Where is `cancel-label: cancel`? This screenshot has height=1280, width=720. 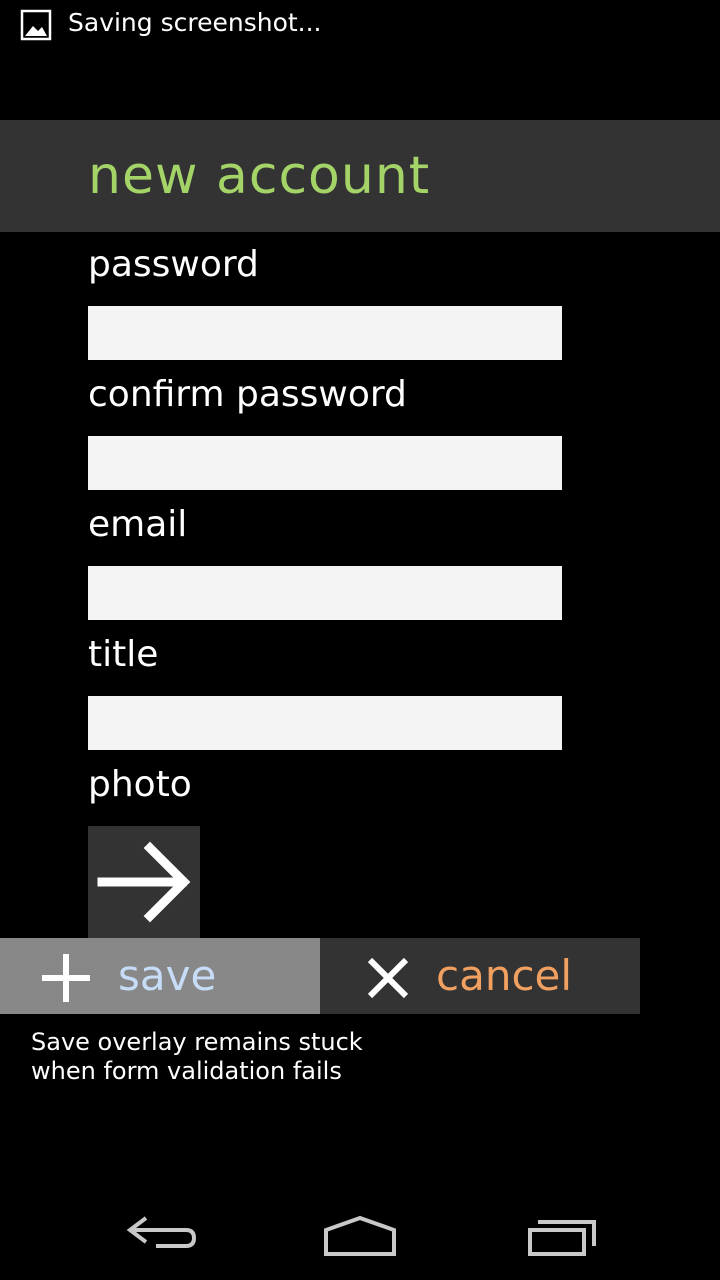 cancel-label: cancel is located at coordinates (504, 975).